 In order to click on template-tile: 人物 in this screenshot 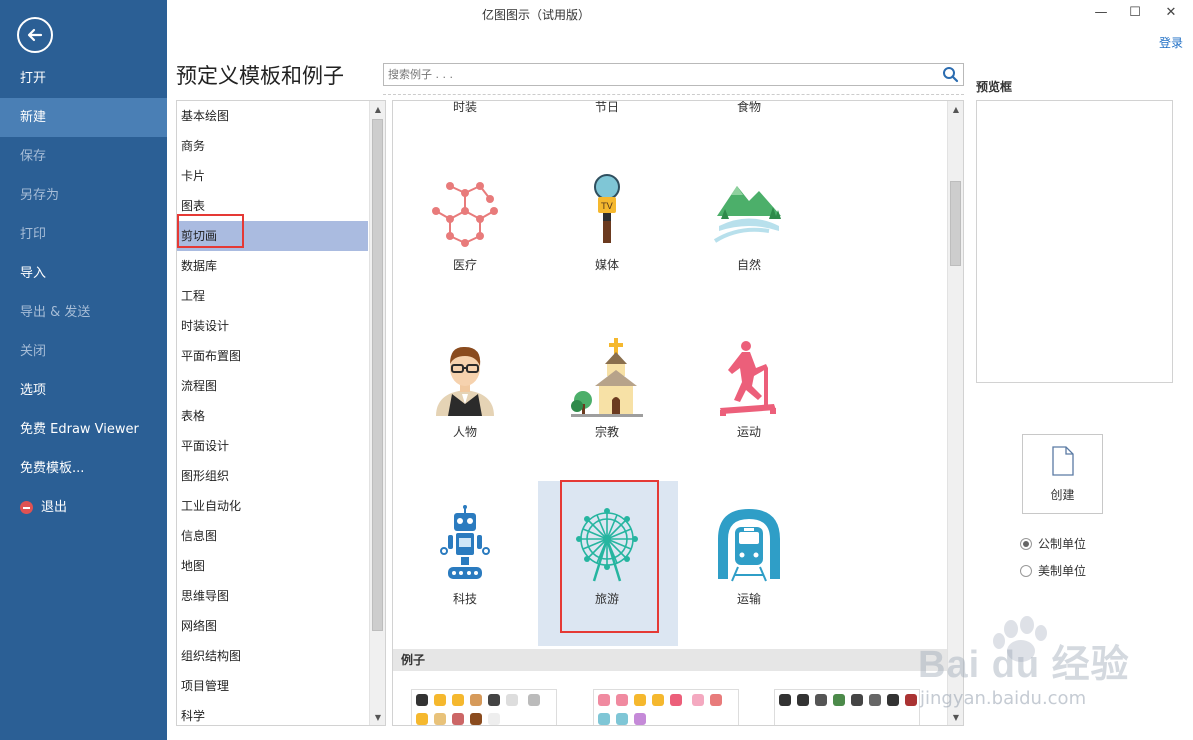, I will do `click(465, 389)`.